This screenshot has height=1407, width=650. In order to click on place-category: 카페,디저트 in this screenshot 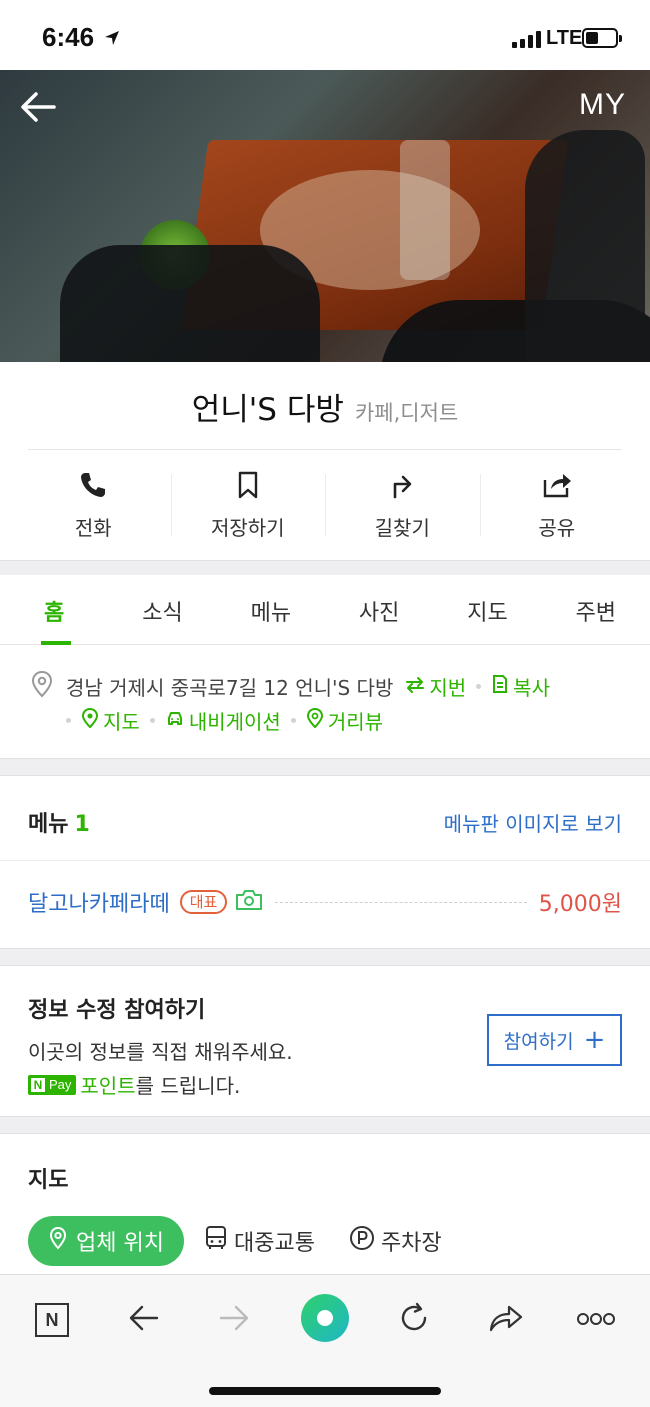, I will do `click(406, 413)`.